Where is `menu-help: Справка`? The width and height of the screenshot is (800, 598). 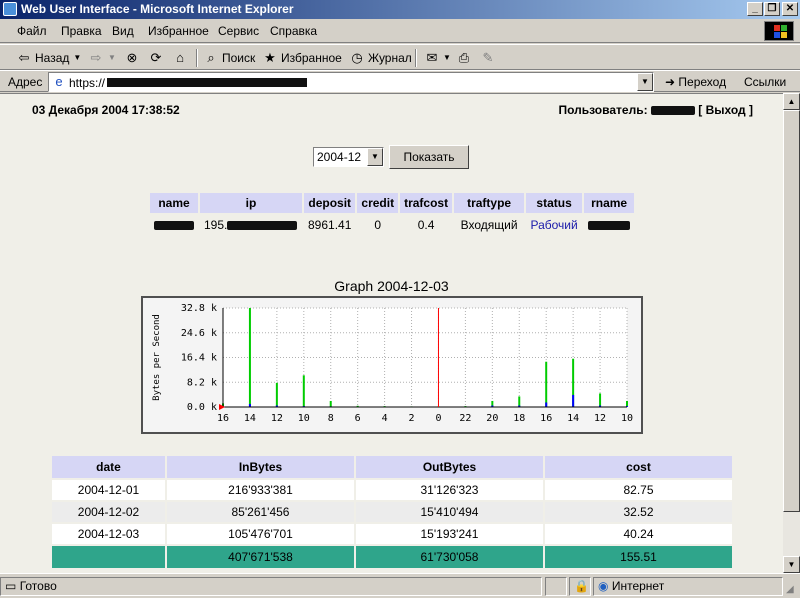
menu-help: Справка is located at coordinates (293, 31).